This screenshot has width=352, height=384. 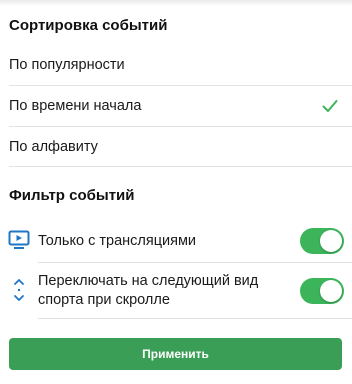 What do you see at coordinates (19, 290) in the screenshot?
I see `scroll-arrows-icon` at bounding box center [19, 290].